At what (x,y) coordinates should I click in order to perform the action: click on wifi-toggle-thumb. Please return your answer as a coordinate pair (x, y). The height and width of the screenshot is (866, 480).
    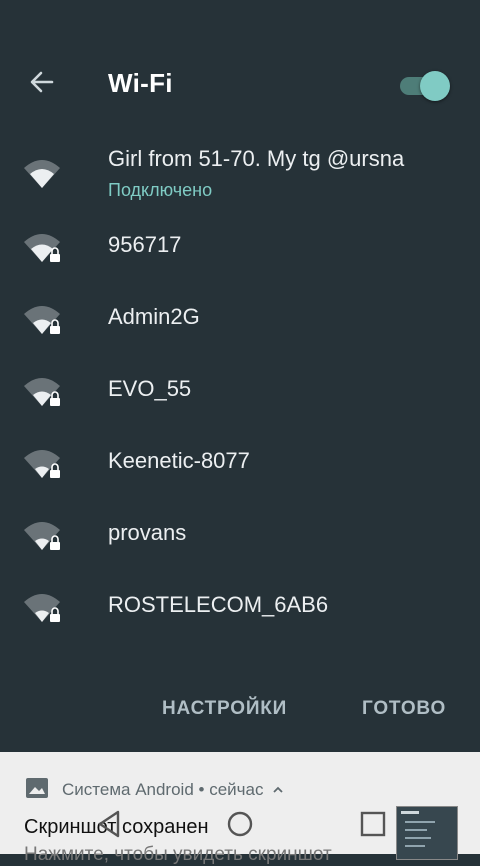
    Looking at the image, I should click on (435, 86).